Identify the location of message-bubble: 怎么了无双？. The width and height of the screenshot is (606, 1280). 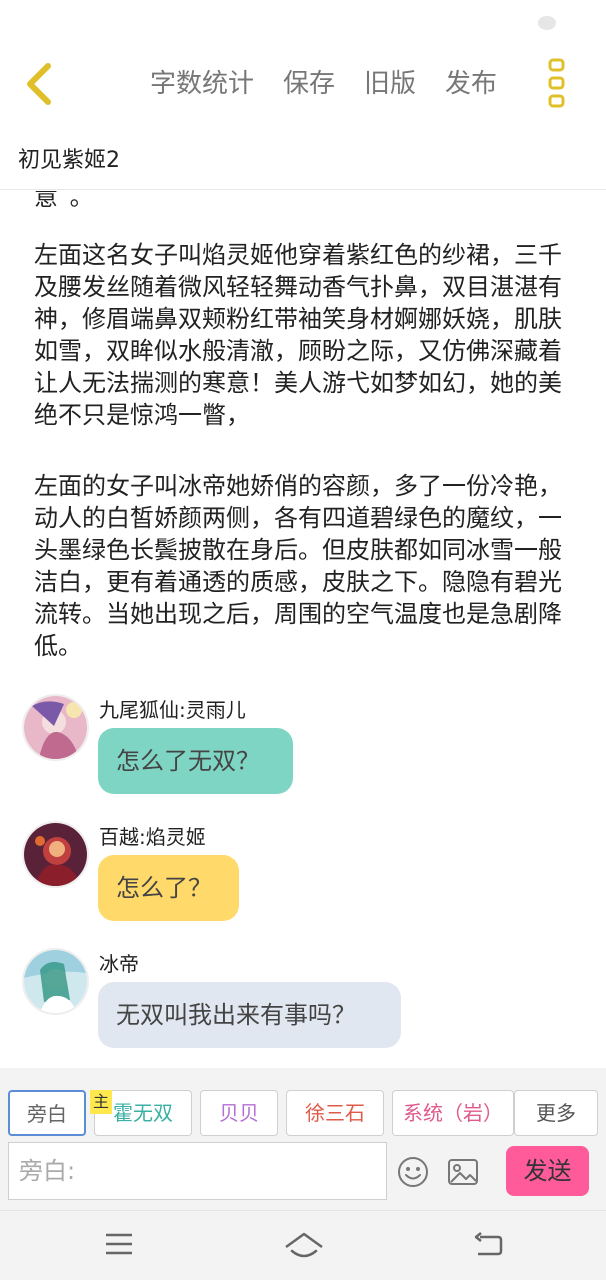
(195, 761).